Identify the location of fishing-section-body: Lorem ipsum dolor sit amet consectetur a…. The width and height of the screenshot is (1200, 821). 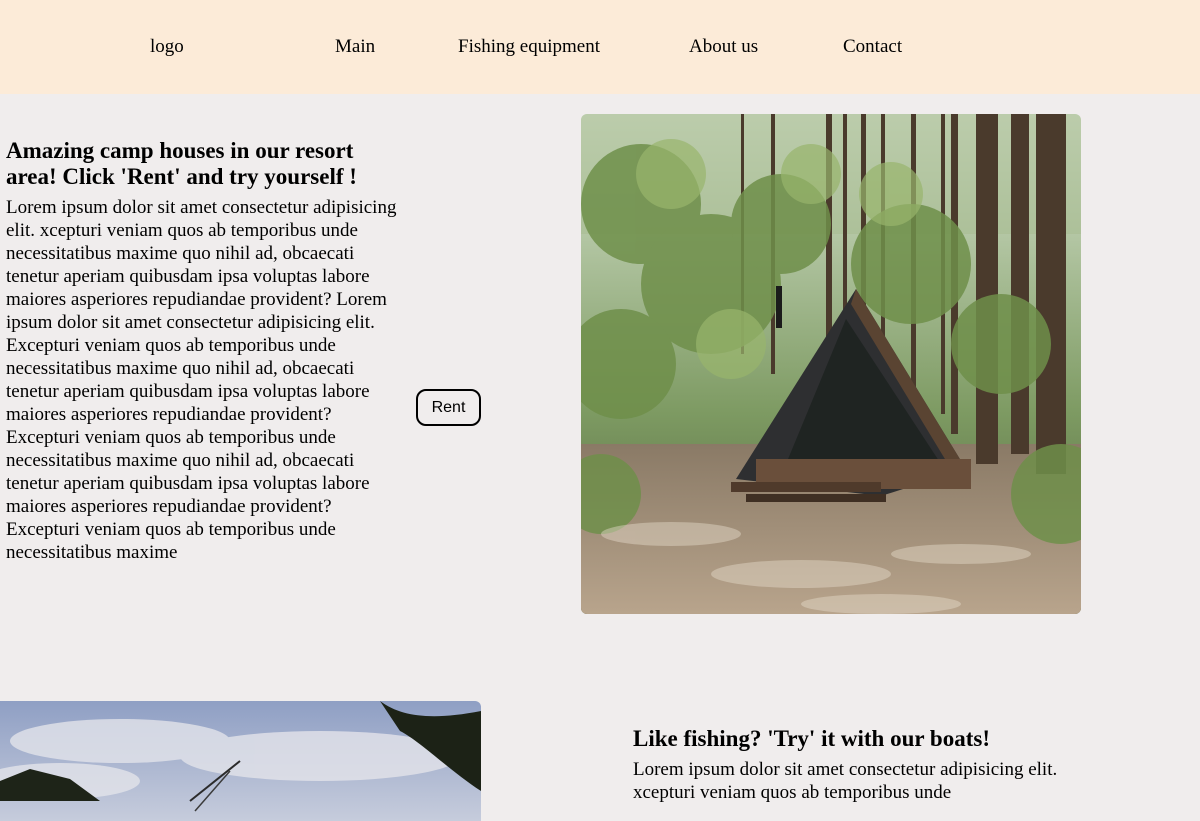
(845, 781).